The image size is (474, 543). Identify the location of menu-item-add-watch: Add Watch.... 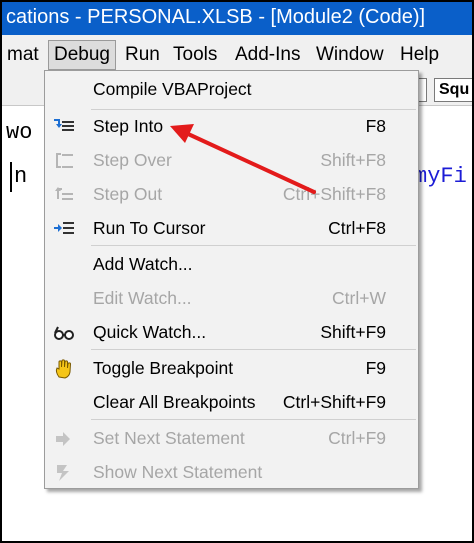
(231, 264).